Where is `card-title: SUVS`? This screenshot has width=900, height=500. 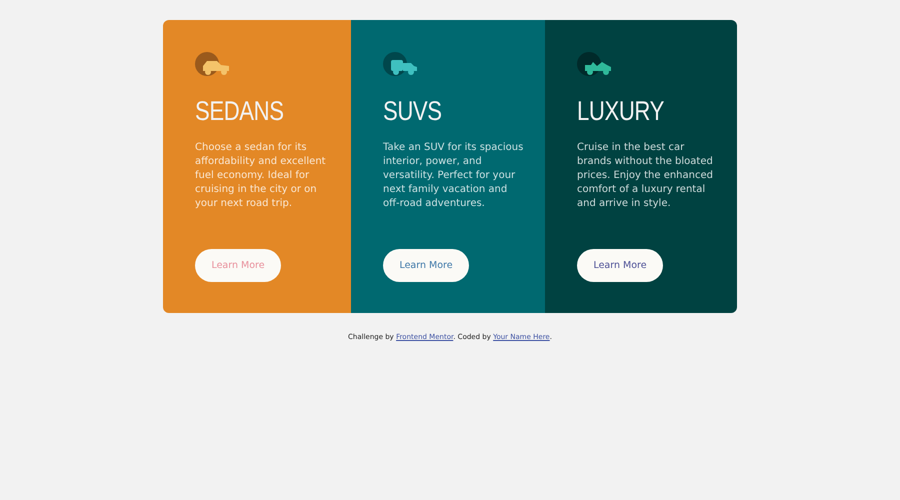
card-title: SUVS is located at coordinates (412, 111).